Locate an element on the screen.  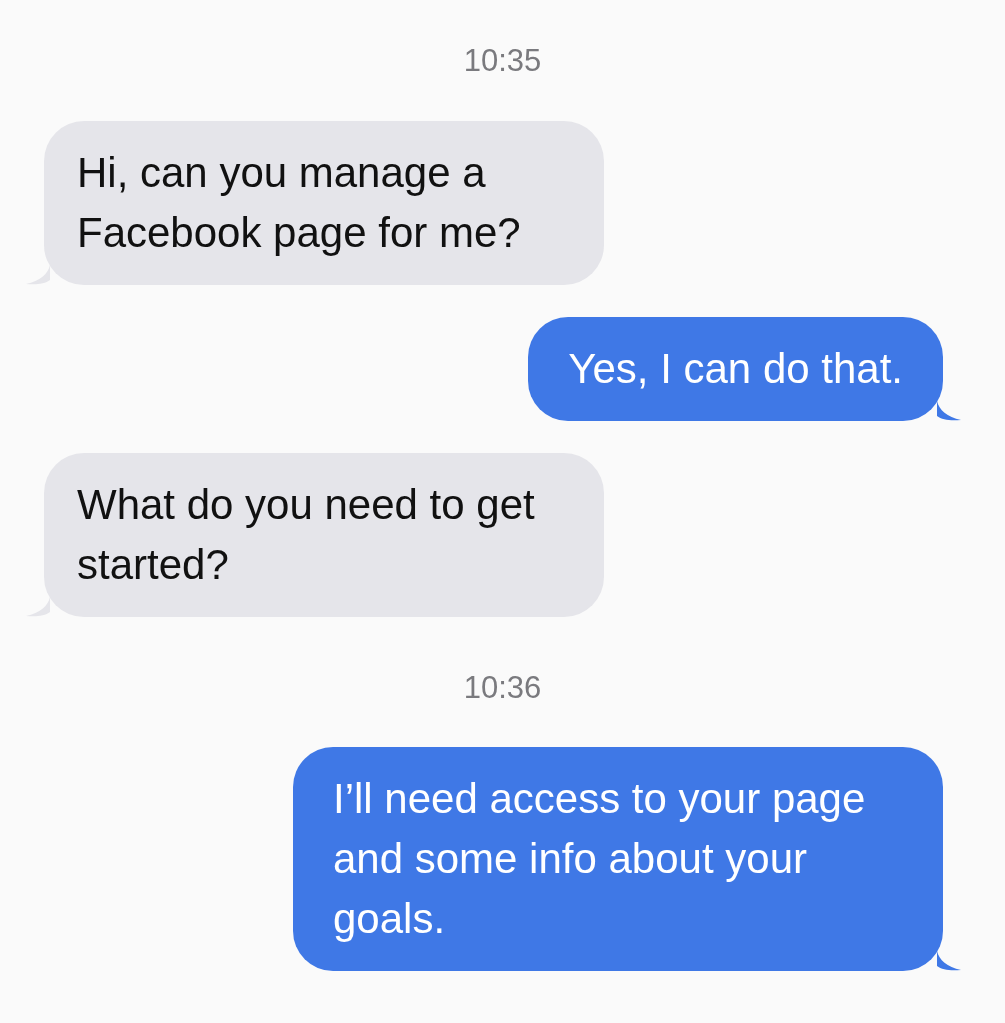
message-bubble: What do you need to get started? is located at coordinates (324, 534).